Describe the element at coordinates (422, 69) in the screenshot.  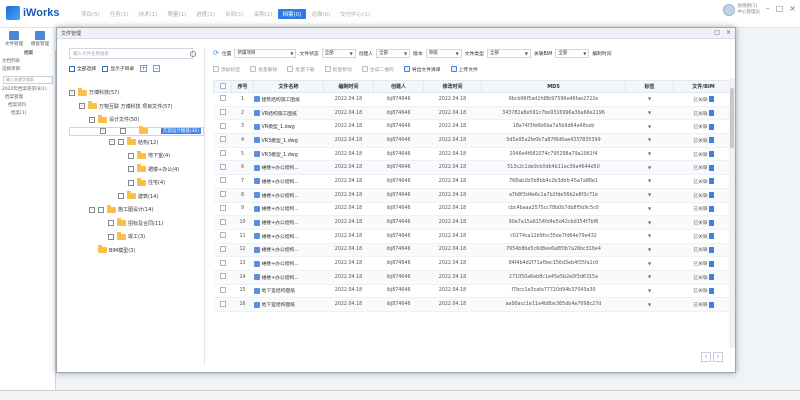
I see `tool-button: 导出文件清单` at that location.